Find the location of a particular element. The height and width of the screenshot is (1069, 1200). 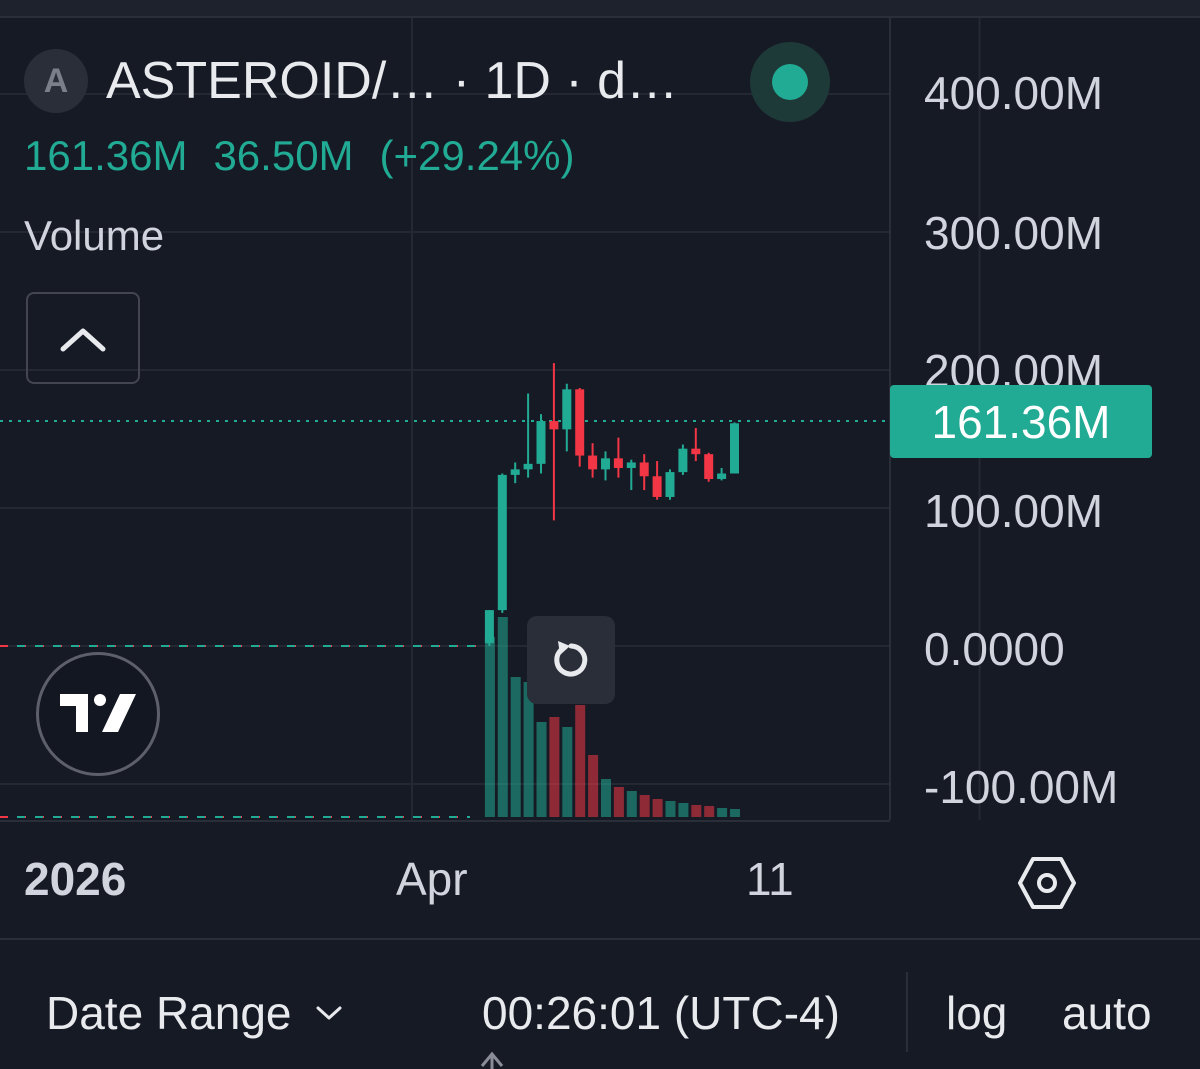

market-status-dot is located at coordinates (790, 82).